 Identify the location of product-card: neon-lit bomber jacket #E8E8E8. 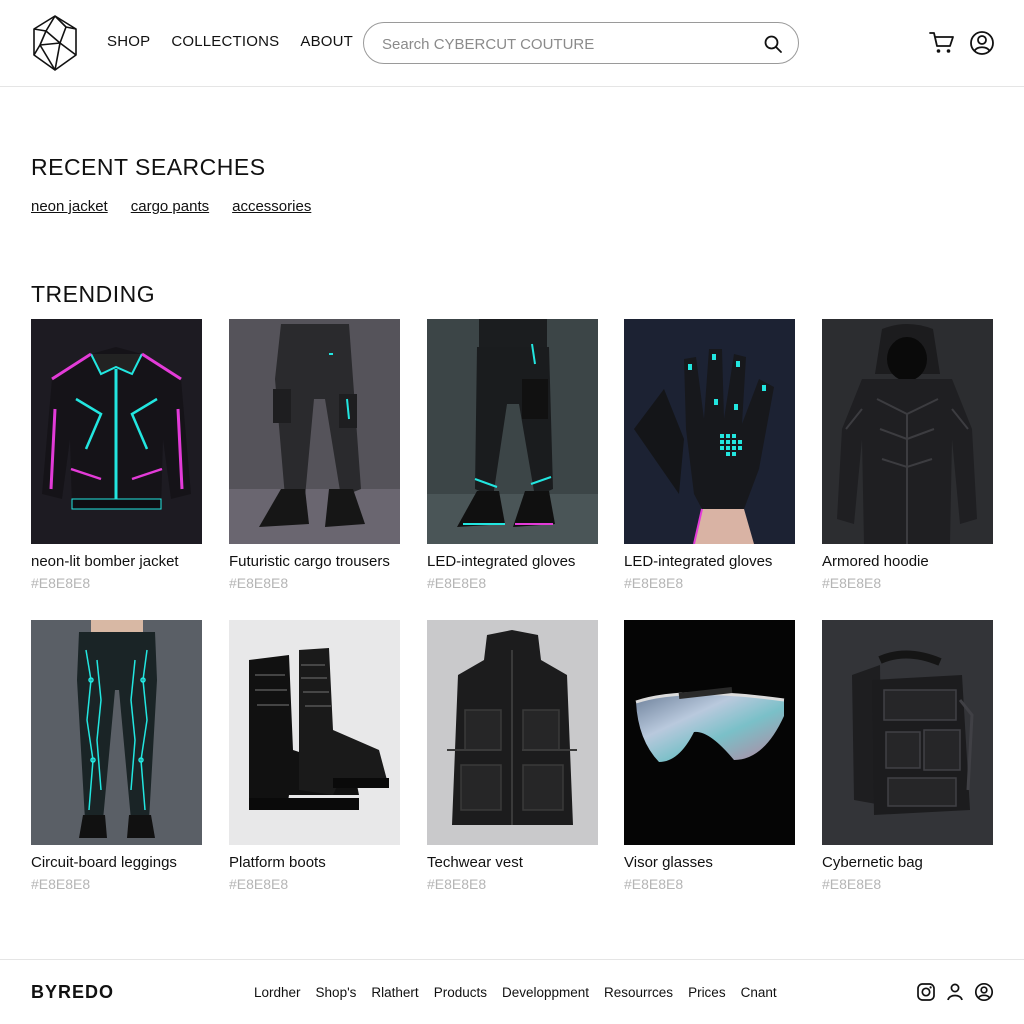
(116, 455).